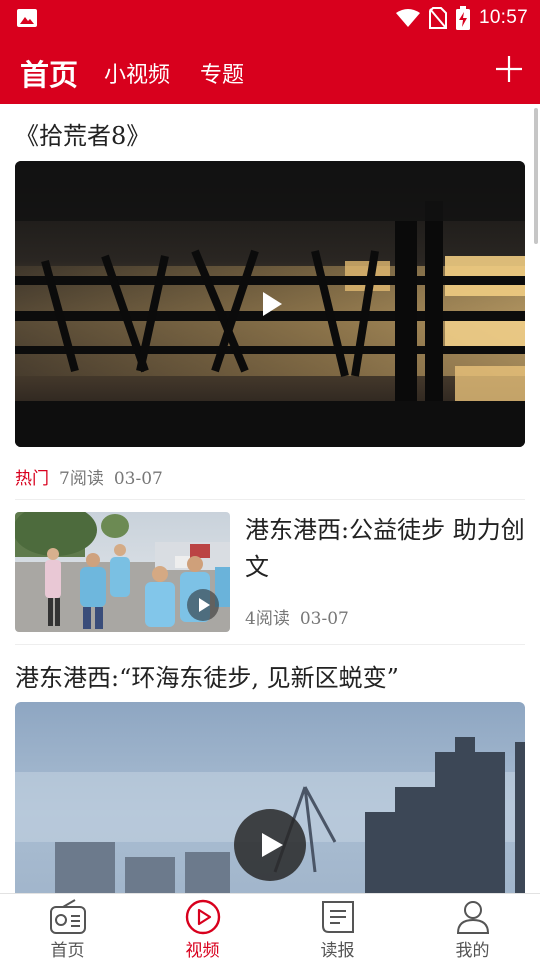 The height and width of the screenshot is (960, 540). What do you see at coordinates (202, 950) in the screenshot?
I see `bottom-tab-label: 视频` at bounding box center [202, 950].